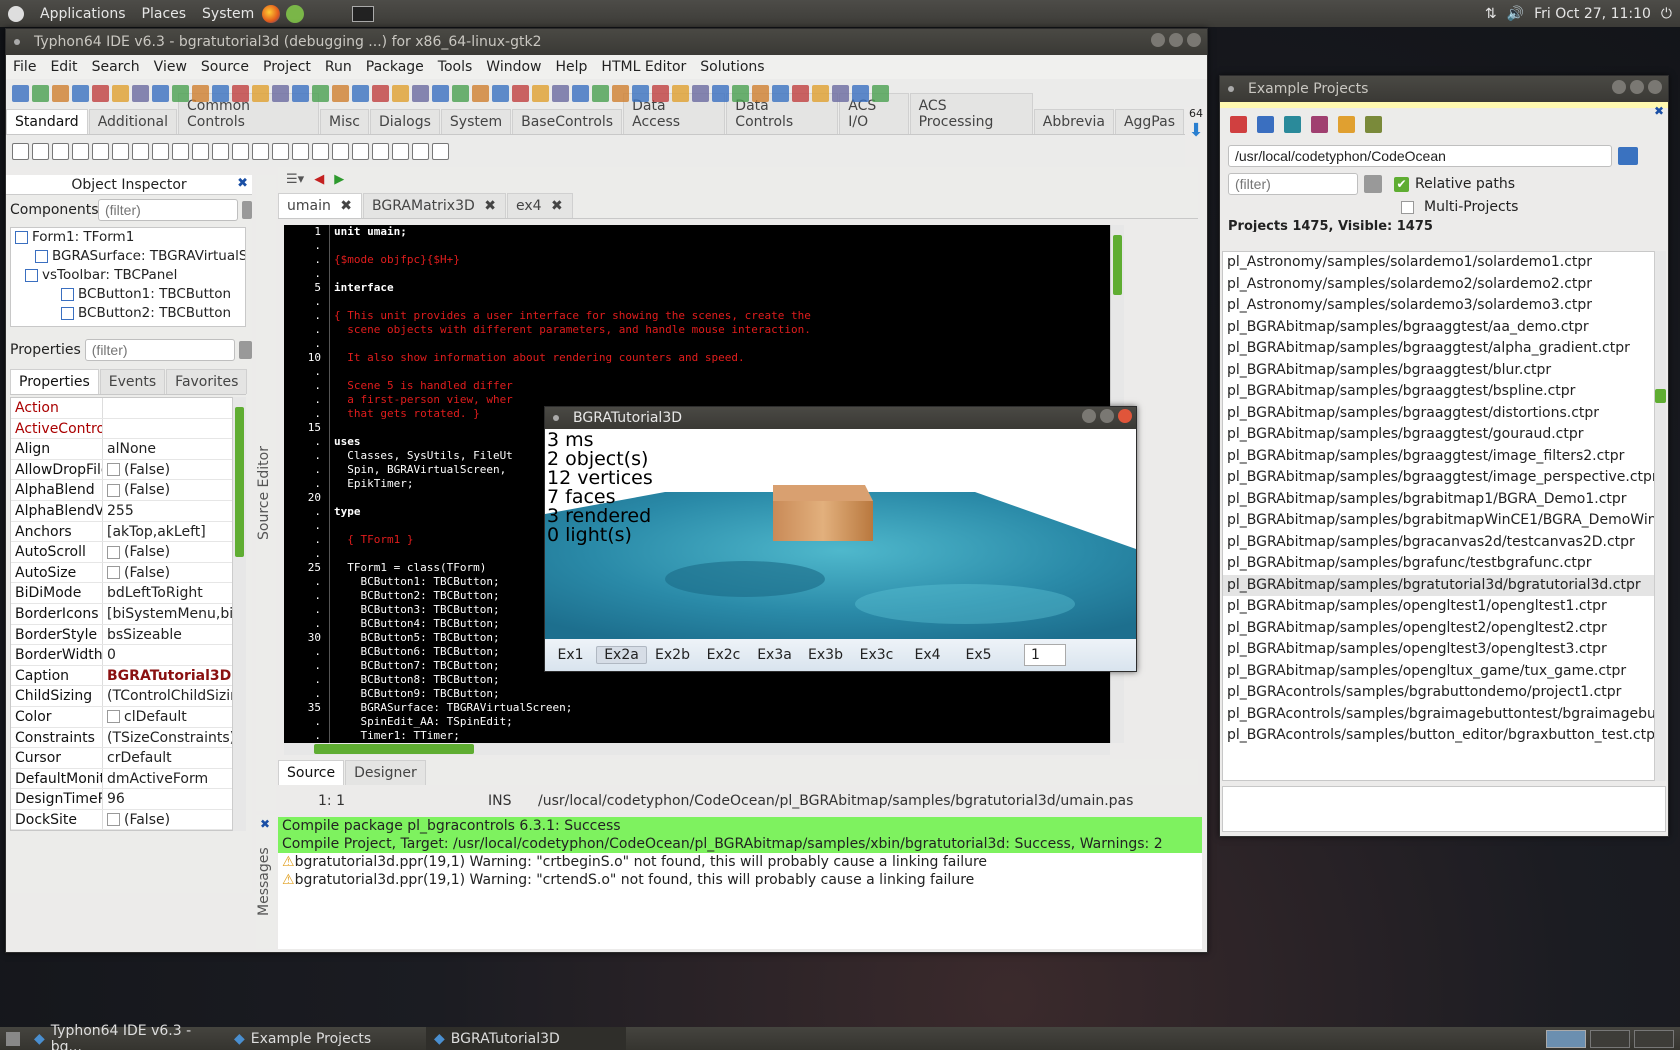  What do you see at coordinates (113, 552) in the screenshot?
I see `property-checkbox` at bounding box center [113, 552].